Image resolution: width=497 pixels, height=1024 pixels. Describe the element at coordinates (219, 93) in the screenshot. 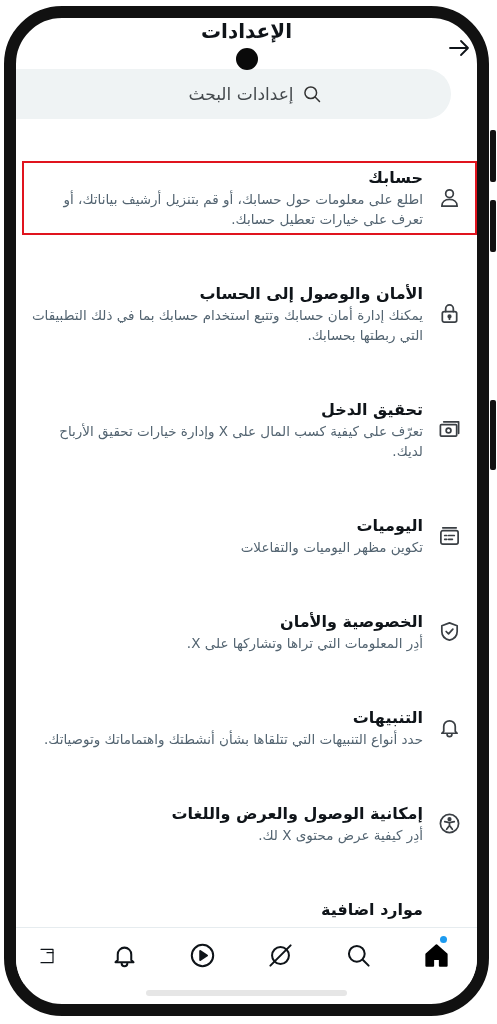

I see `search-field: إعدادات البحث` at that location.